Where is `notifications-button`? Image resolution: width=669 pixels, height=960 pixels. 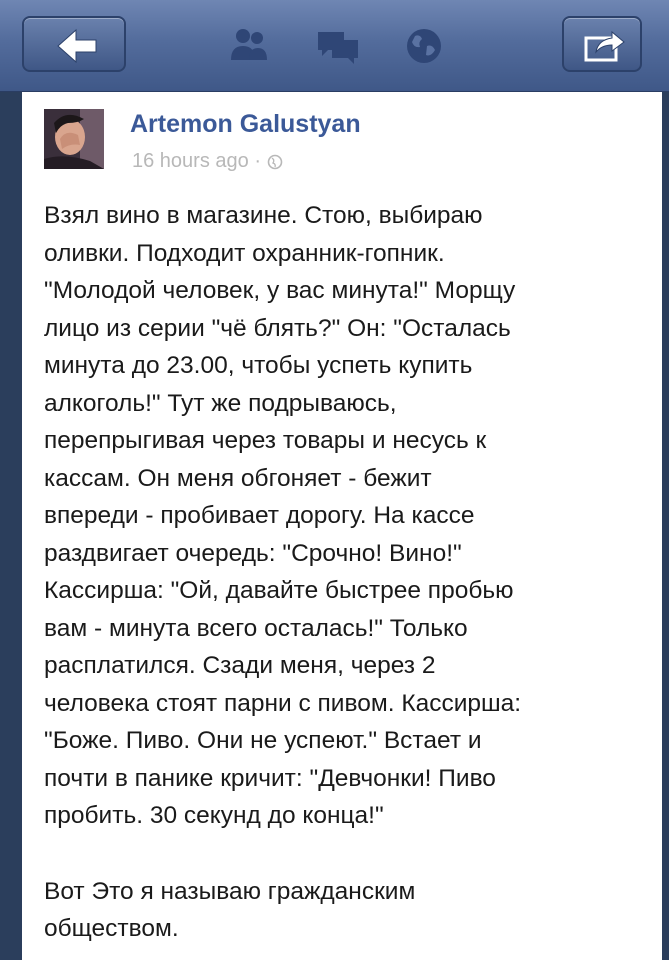
notifications-button is located at coordinates (426, 46).